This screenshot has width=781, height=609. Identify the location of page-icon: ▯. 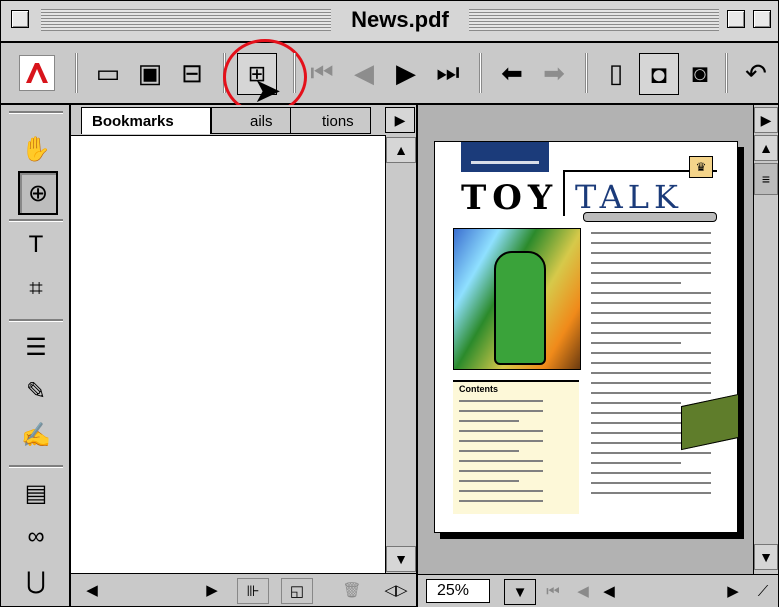
(616, 72).